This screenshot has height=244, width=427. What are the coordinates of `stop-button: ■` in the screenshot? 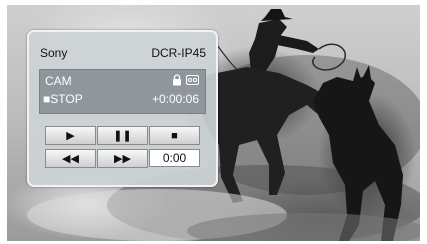 It's located at (174, 135).